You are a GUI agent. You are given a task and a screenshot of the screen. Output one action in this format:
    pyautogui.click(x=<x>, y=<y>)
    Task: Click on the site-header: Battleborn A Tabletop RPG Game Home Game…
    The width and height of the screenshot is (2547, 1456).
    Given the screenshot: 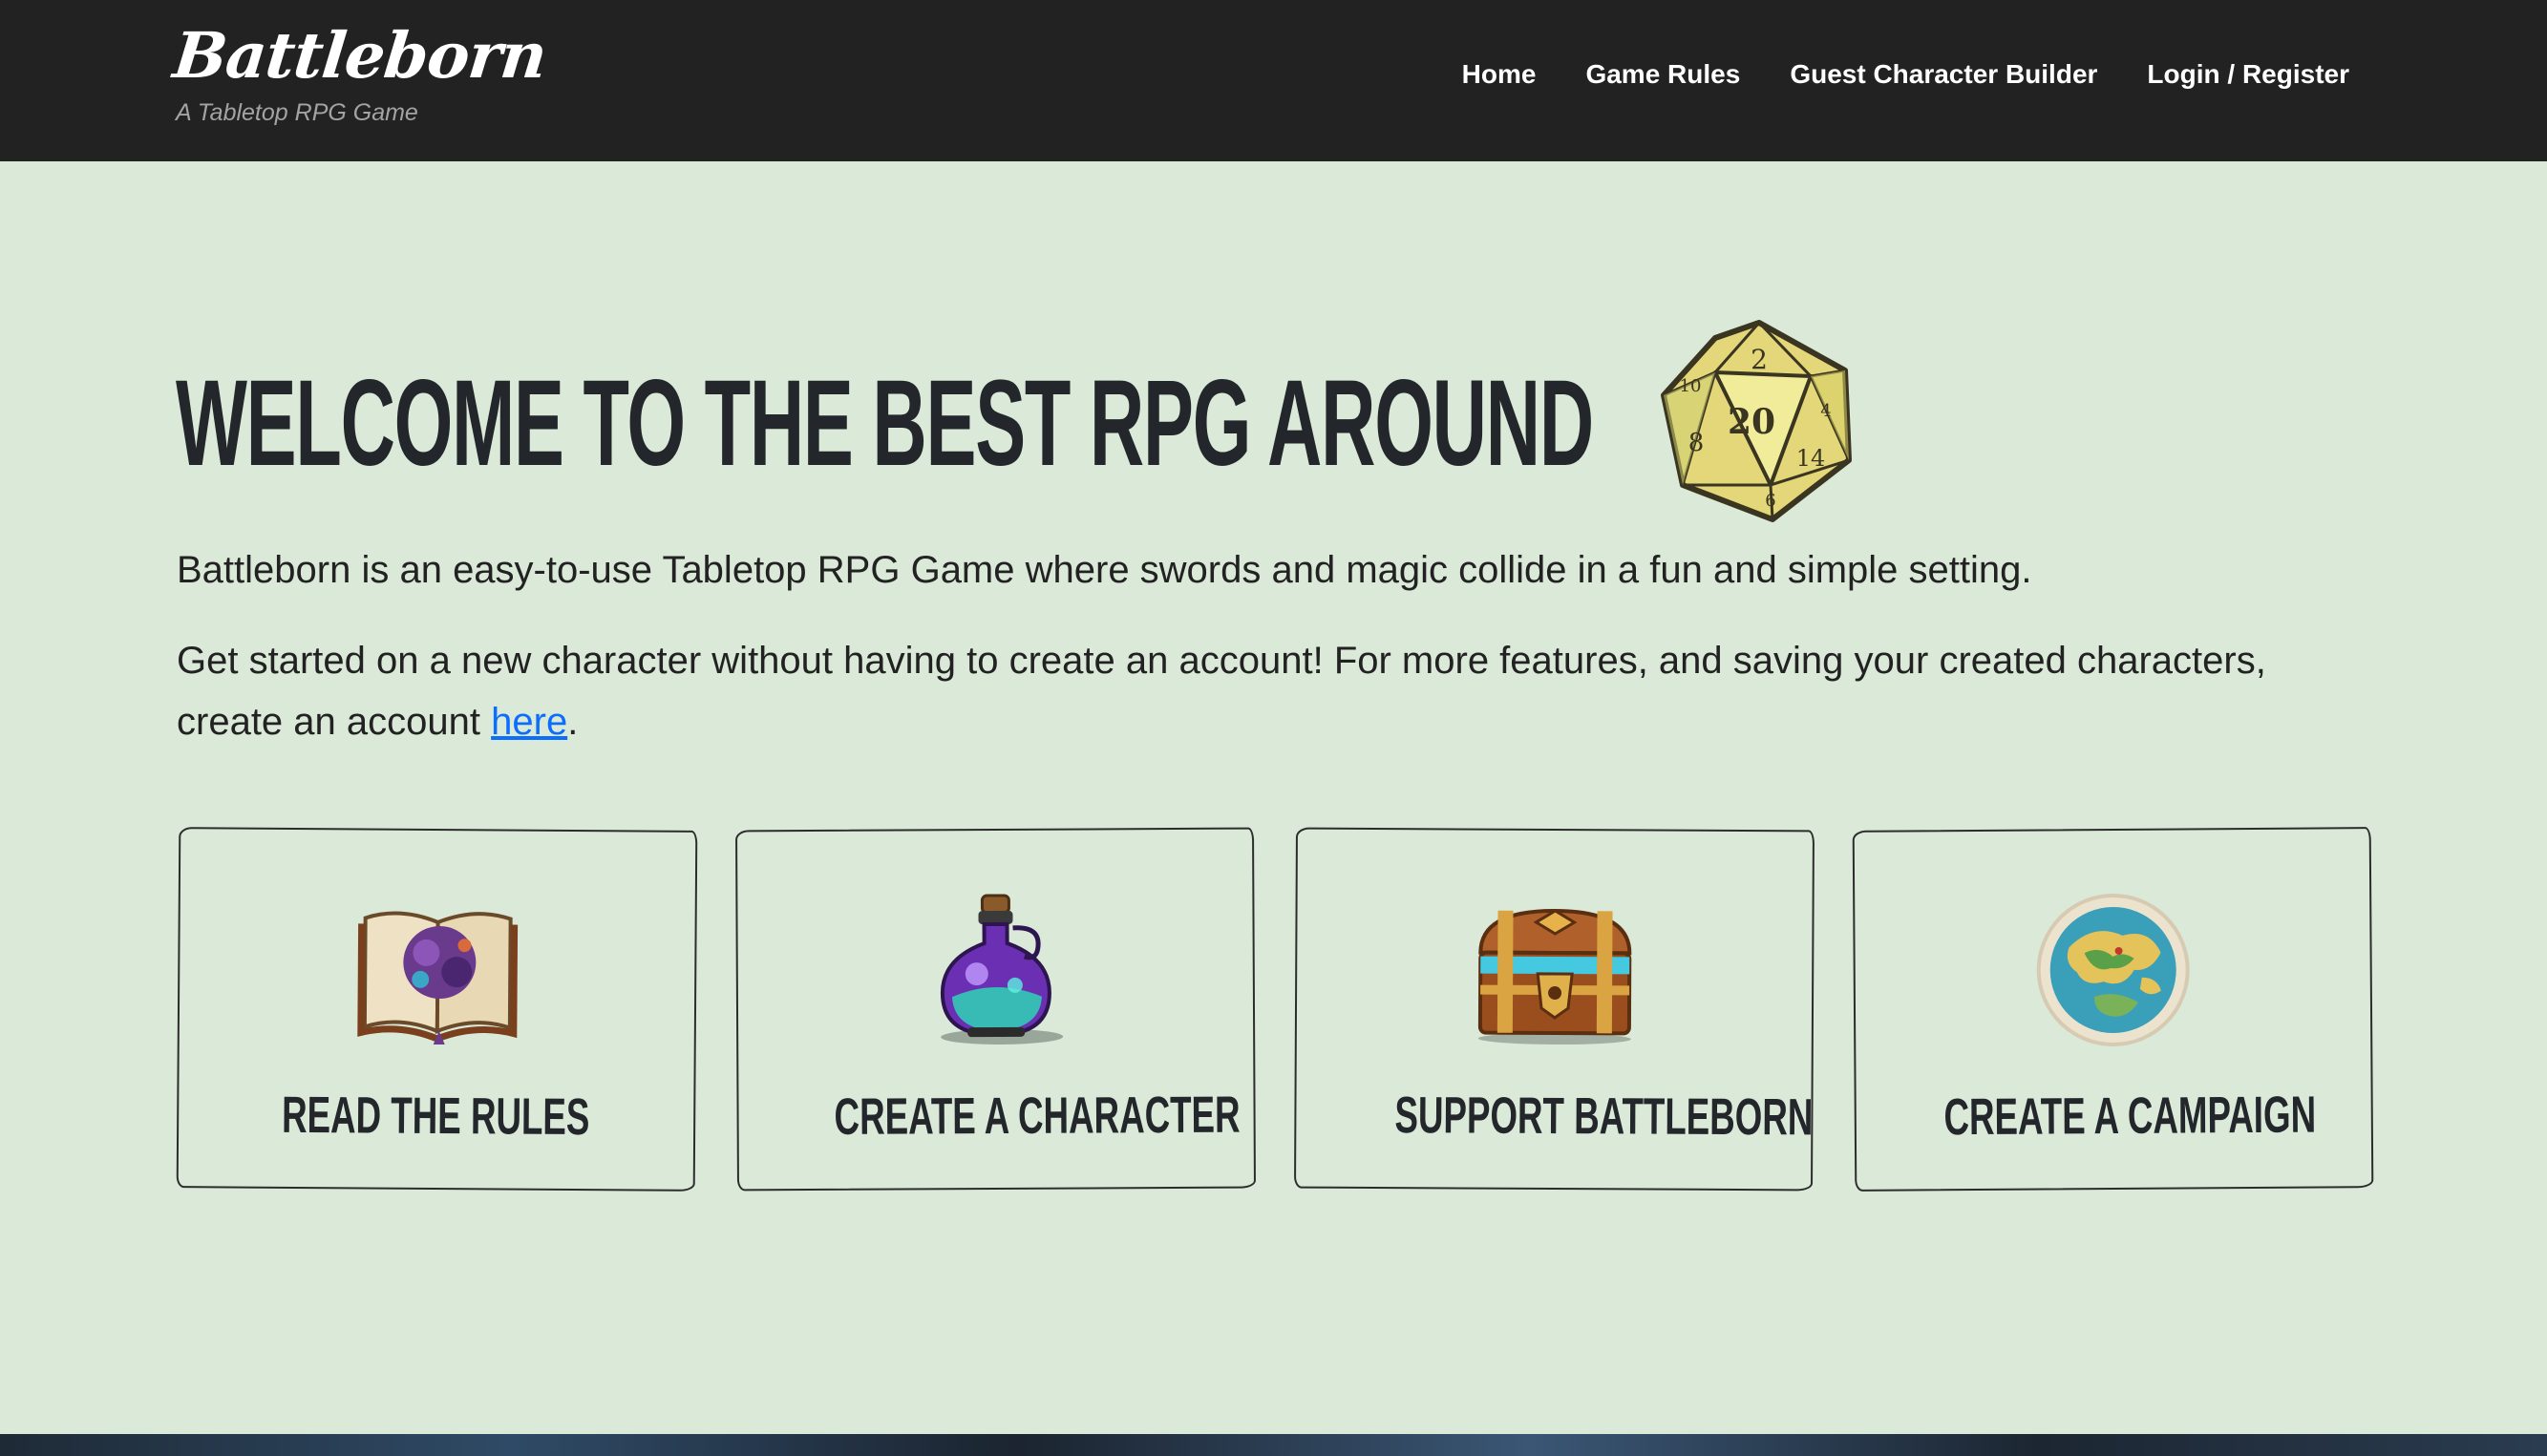 What is the action you would take?
    pyautogui.click(x=1273, y=80)
    